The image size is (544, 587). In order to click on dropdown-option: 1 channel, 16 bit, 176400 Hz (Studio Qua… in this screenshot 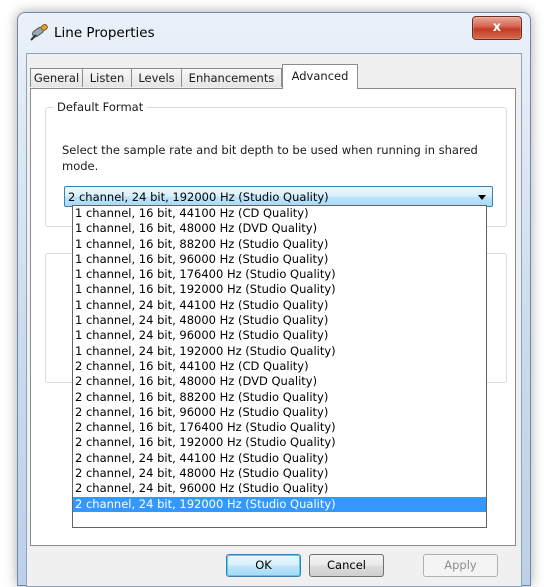, I will do `click(279, 274)`.